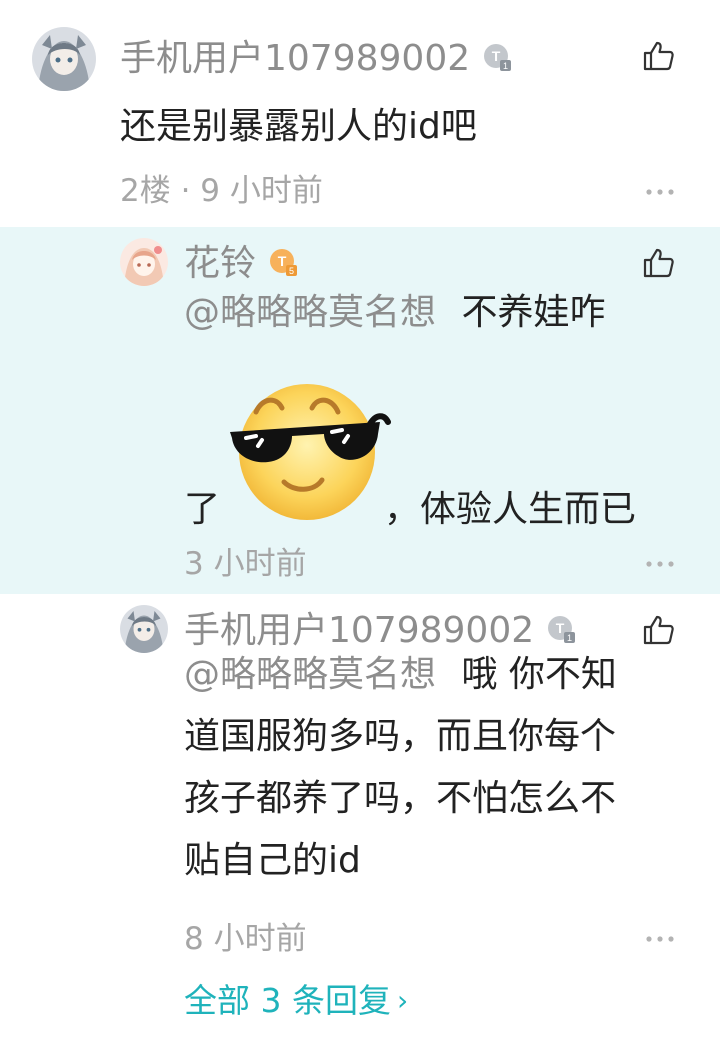 This screenshot has height=1049, width=720. Describe the element at coordinates (202, 509) in the screenshot. I see `reply-text: 了` at that location.